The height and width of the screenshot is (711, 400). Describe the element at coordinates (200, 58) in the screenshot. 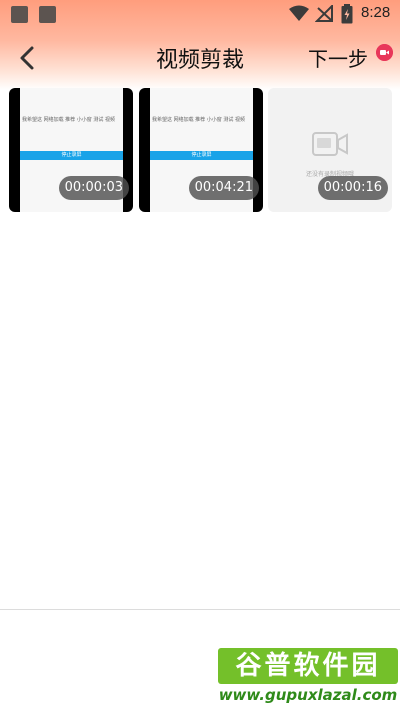

I see `app-header: 视频剪裁 下一步` at that location.